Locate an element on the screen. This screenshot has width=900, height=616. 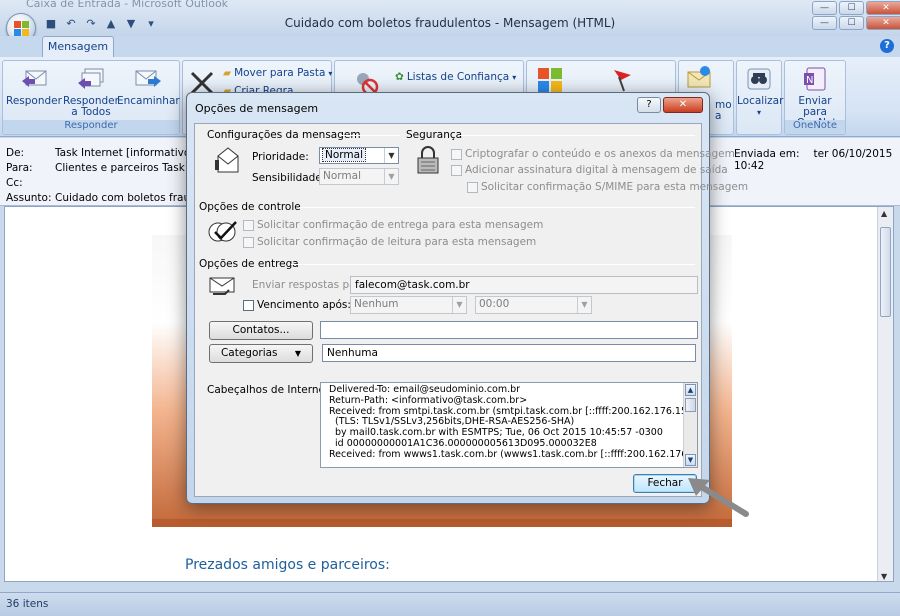
binoculars-icon is located at coordinates (759, 79).